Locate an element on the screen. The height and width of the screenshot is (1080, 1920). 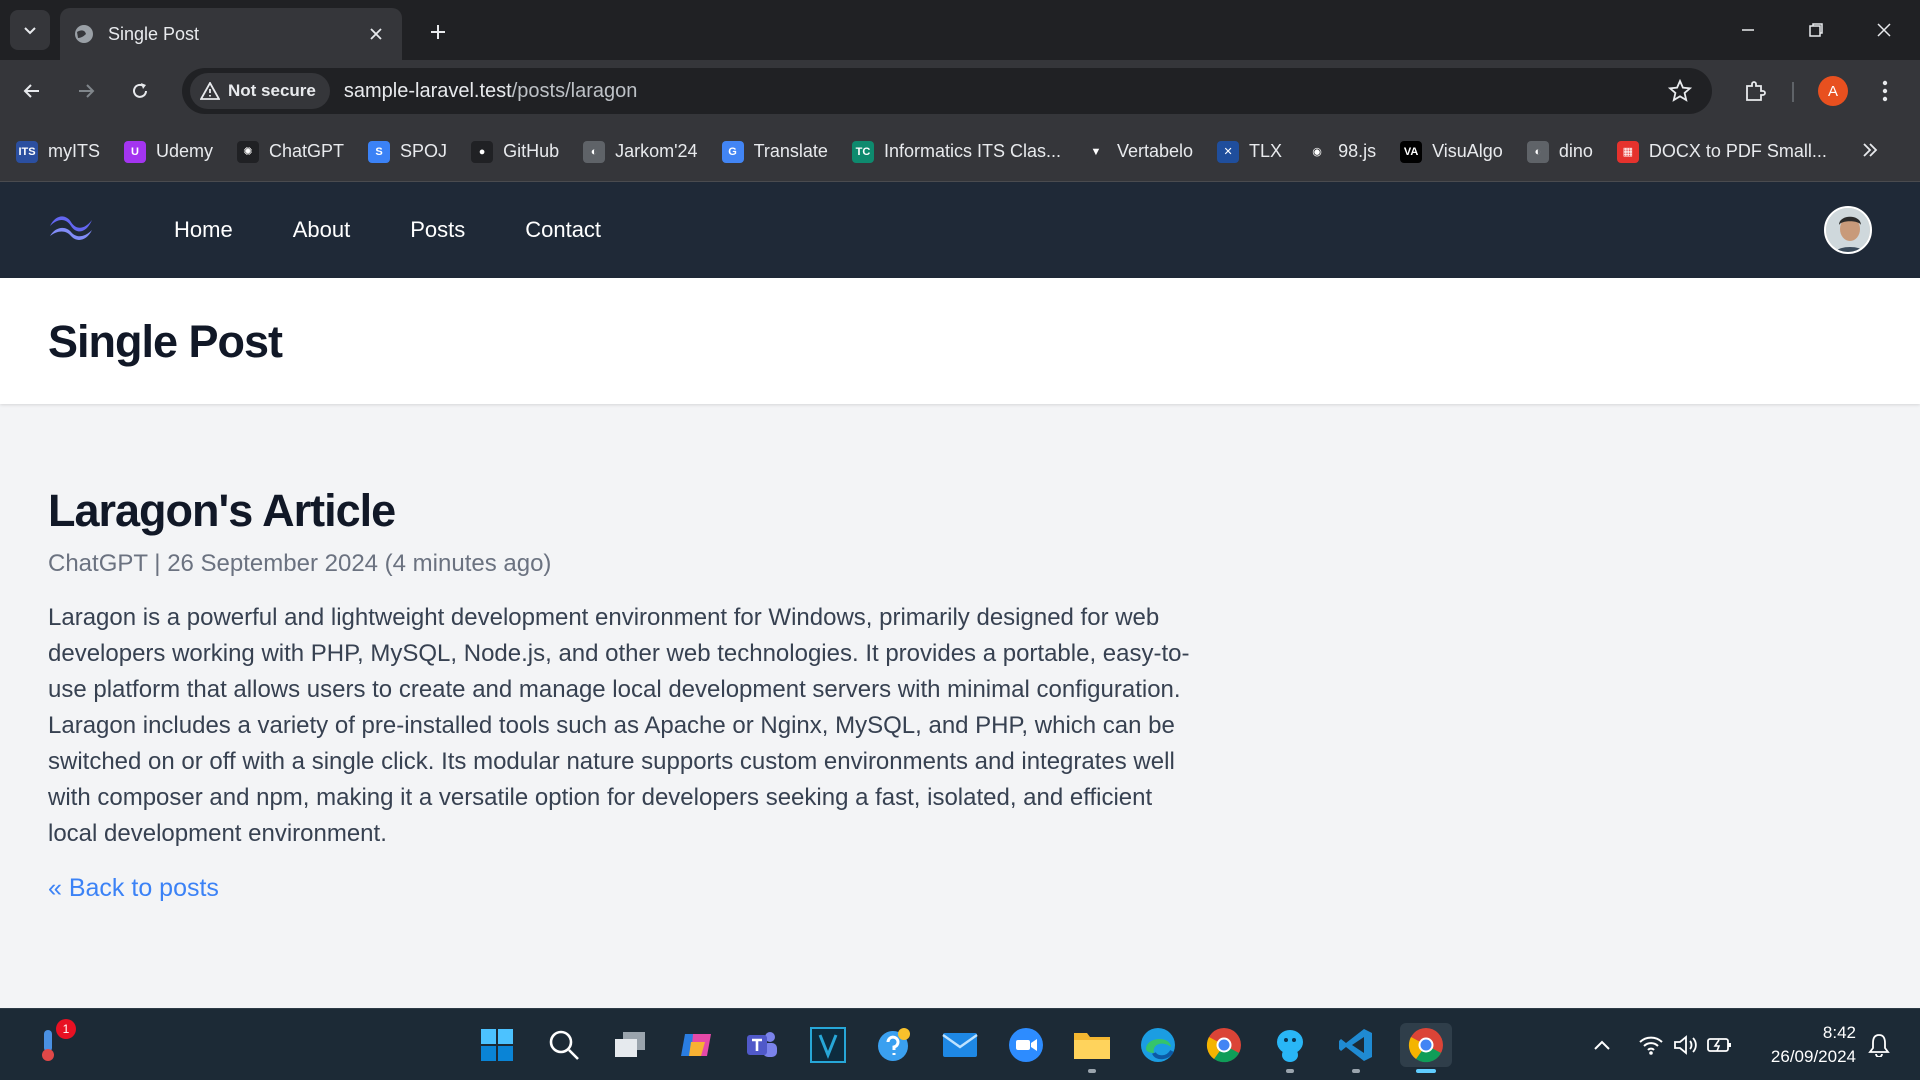
github-icon: ● is located at coordinates (482, 151).